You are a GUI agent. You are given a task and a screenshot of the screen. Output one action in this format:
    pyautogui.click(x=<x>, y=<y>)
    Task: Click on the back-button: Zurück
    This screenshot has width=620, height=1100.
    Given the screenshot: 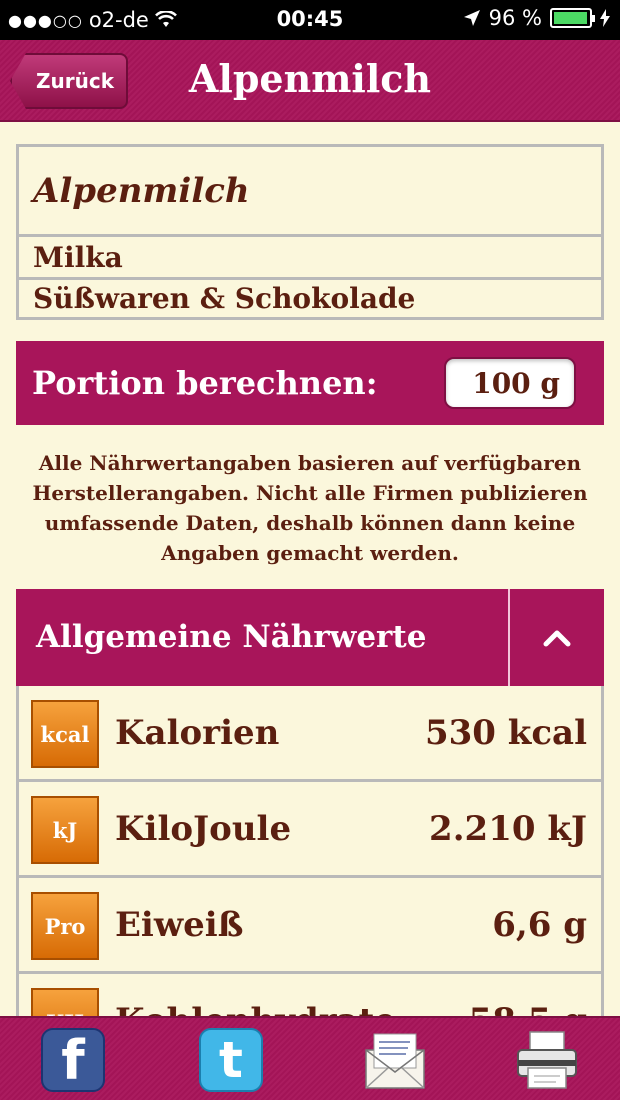 What is the action you would take?
    pyautogui.click(x=69, y=81)
    